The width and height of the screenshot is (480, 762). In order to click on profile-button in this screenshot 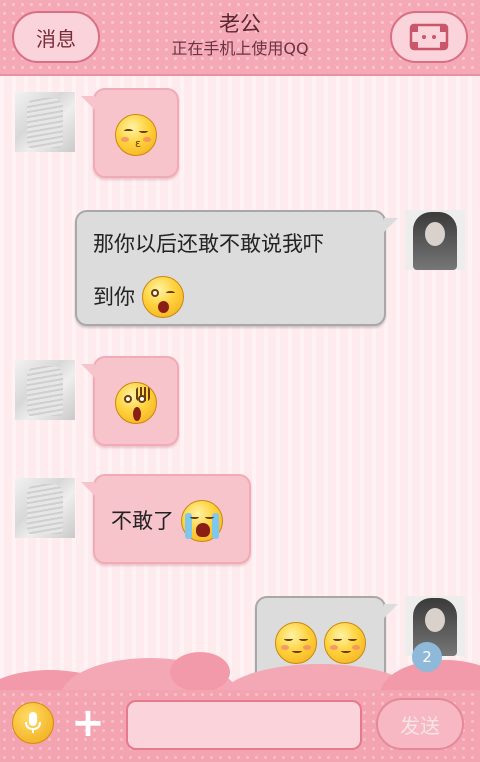, I will do `click(429, 37)`.